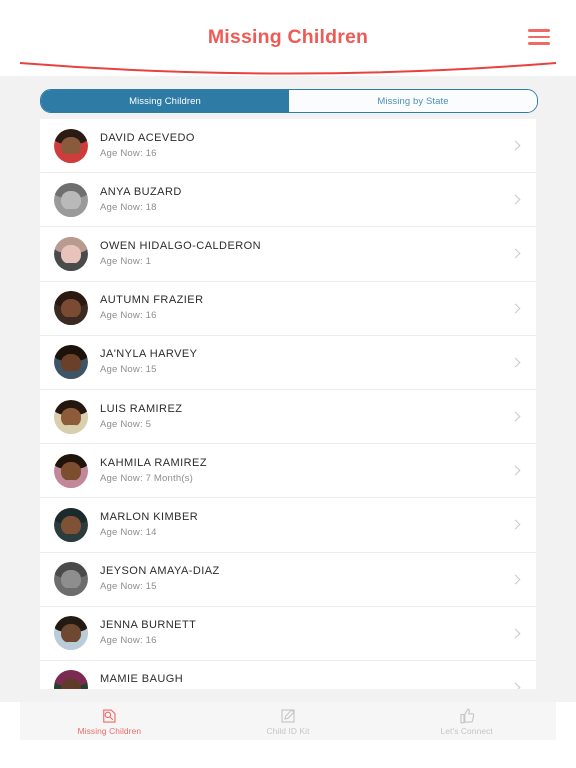  I want to click on list-item: JEYSON AMAYA-DIAZ Age Now: 15, so click(288, 579).